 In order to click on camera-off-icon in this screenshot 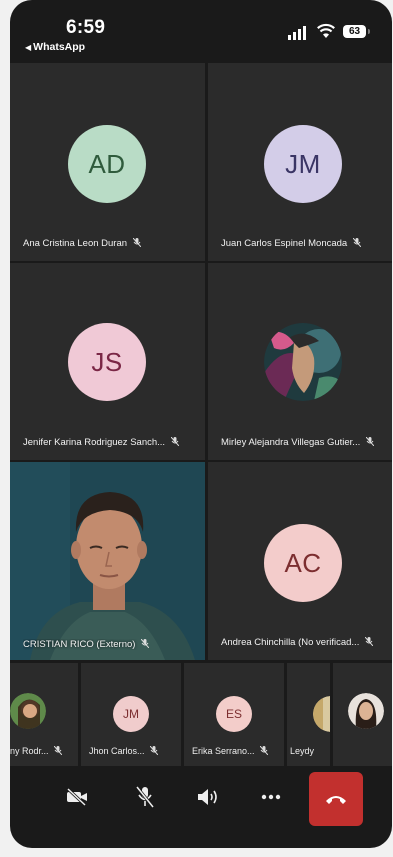, I will do `click(76, 797)`.